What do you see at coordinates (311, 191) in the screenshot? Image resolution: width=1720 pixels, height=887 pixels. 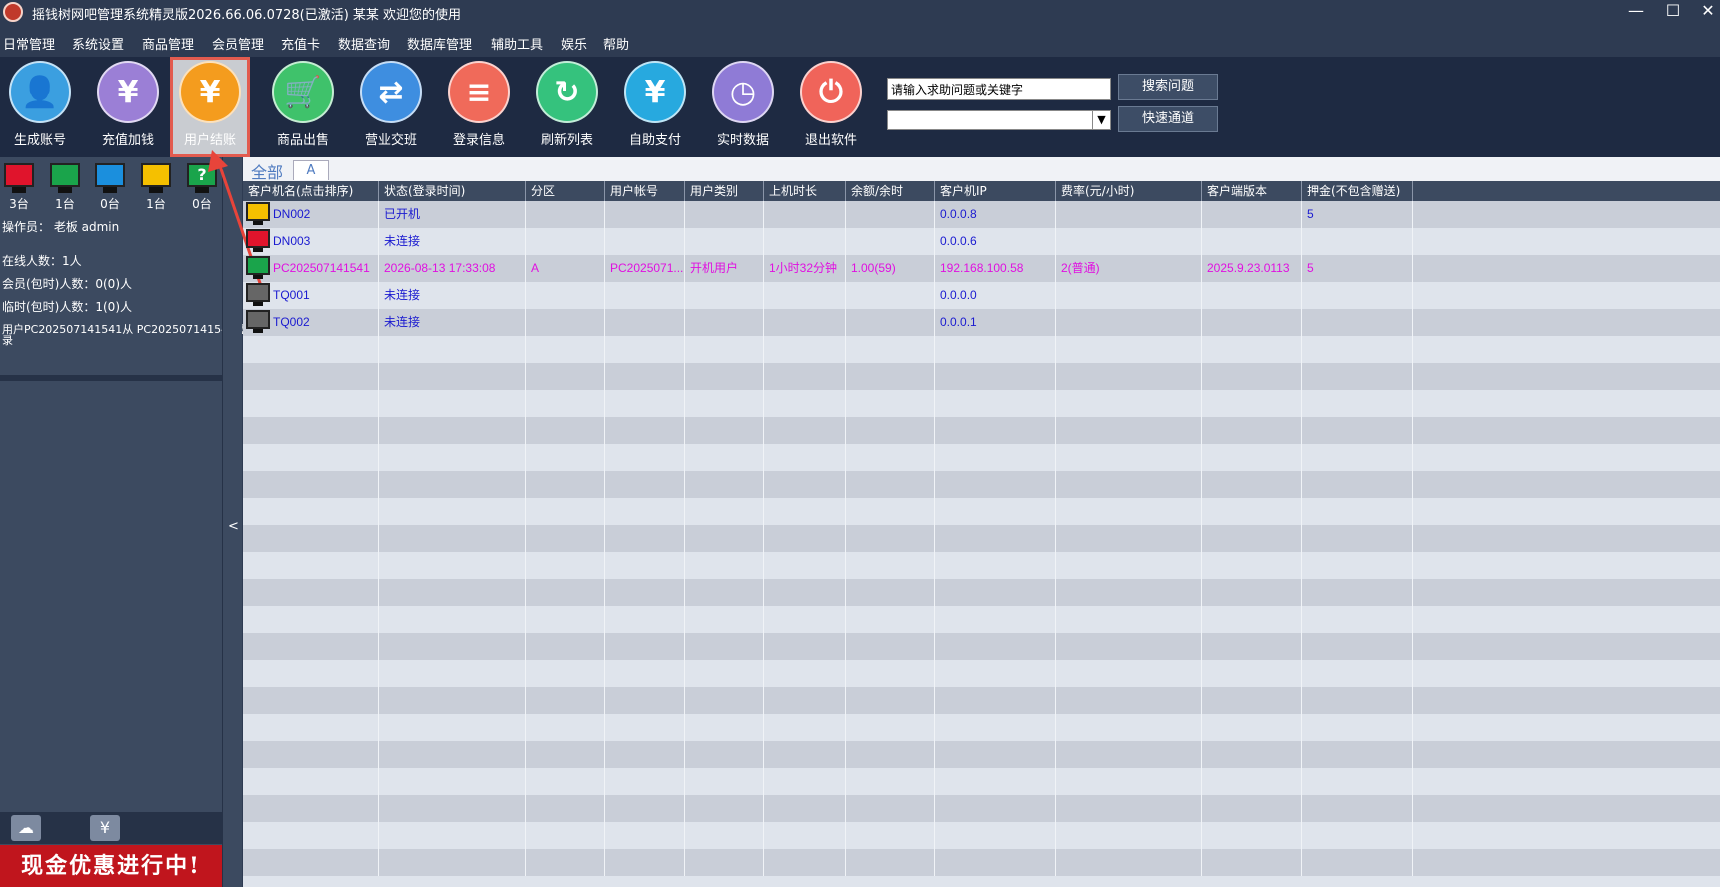 I see `column-header: 客户机名(点击排序)` at bounding box center [311, 191].